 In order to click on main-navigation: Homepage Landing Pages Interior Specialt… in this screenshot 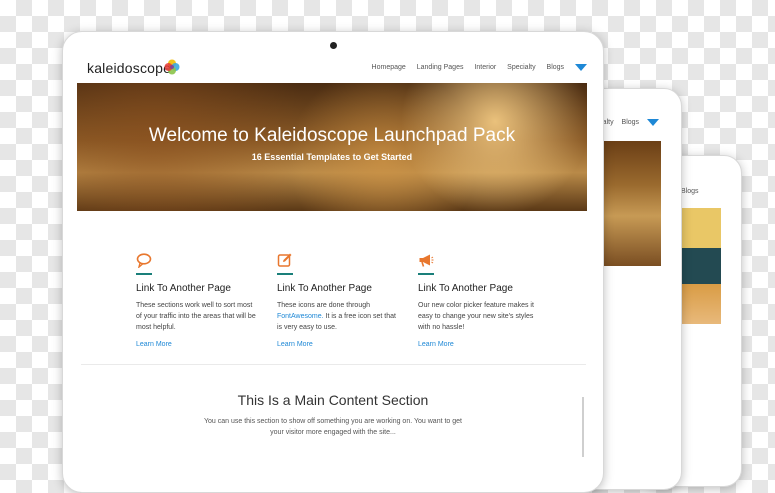, I will do `click(475, 67)`.